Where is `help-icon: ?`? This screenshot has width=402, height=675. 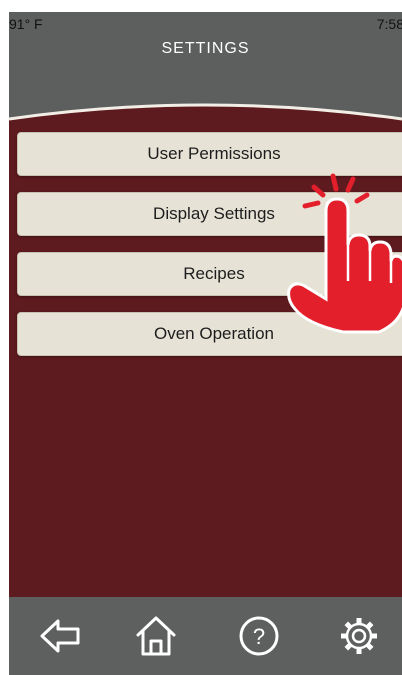 help-icon: ? is located at coordinates (259, 636).